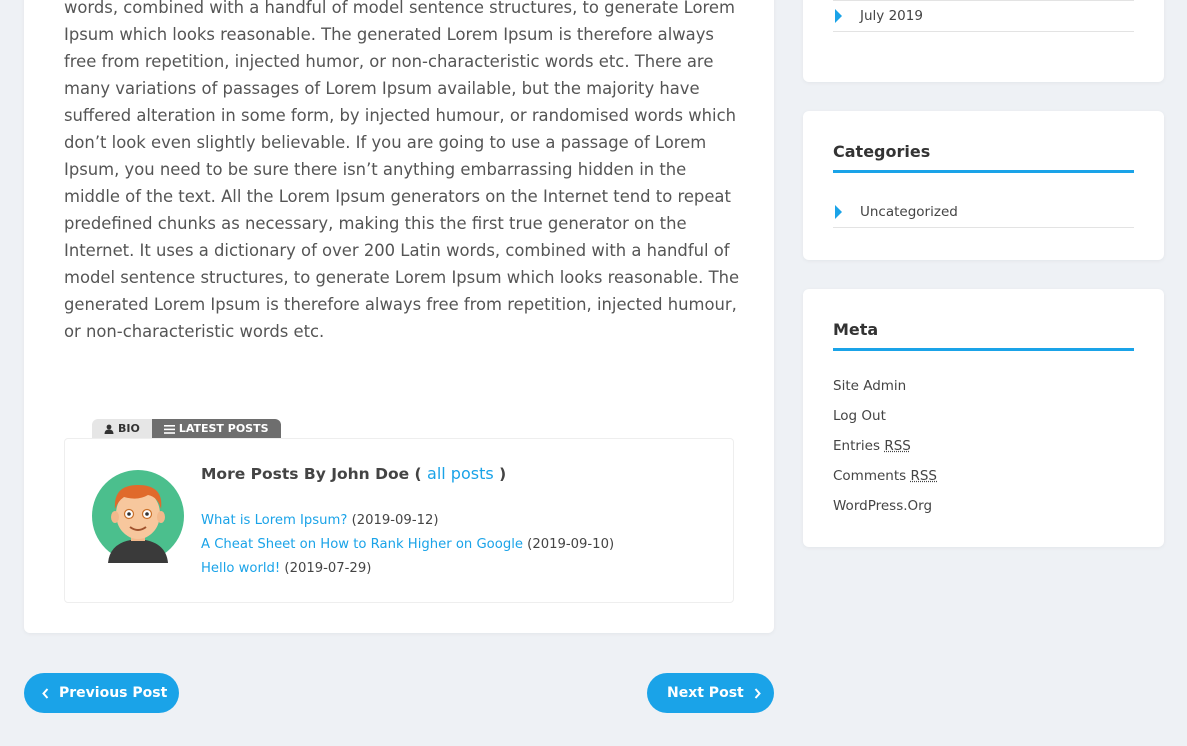 This screenshot has height=746, width=1187. I want to click on all-posts-link: all posts, so click(460, 473).